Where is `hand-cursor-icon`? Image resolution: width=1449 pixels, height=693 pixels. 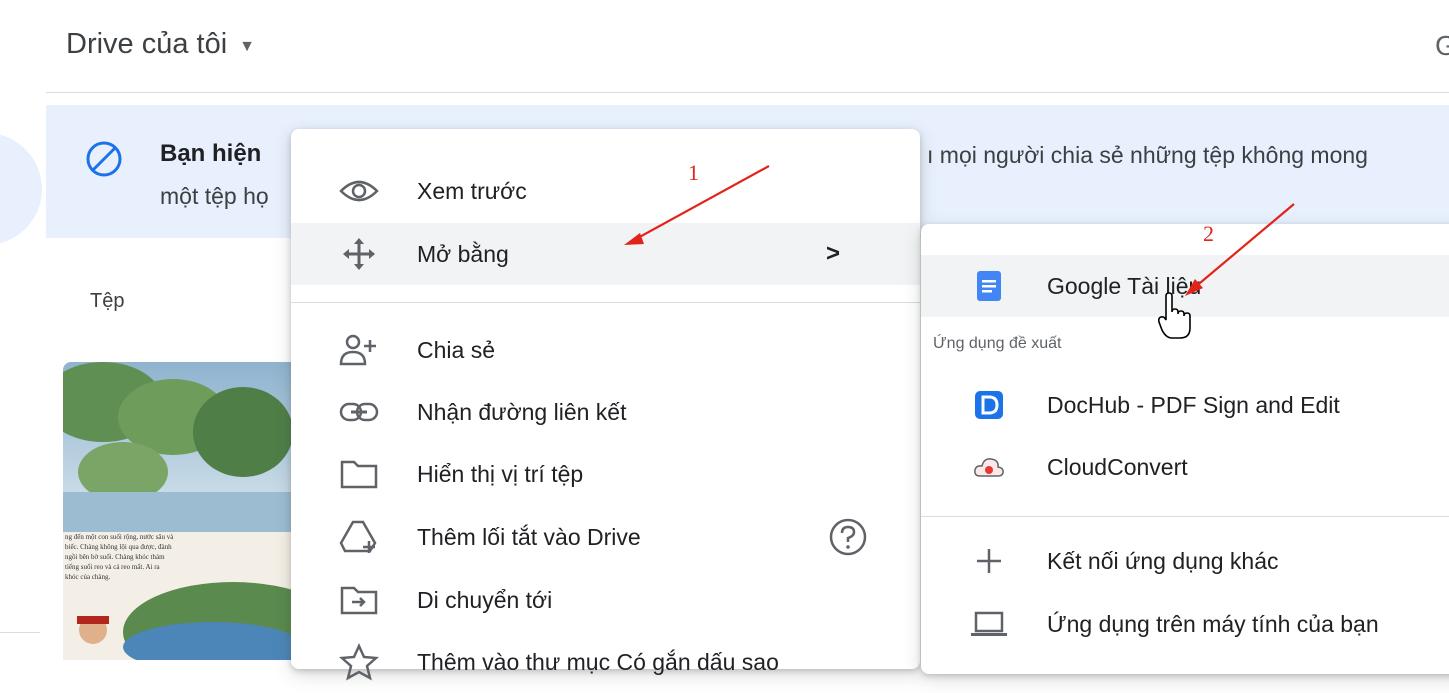
hand-cursor-icon is located at coordinates (1174, 315).